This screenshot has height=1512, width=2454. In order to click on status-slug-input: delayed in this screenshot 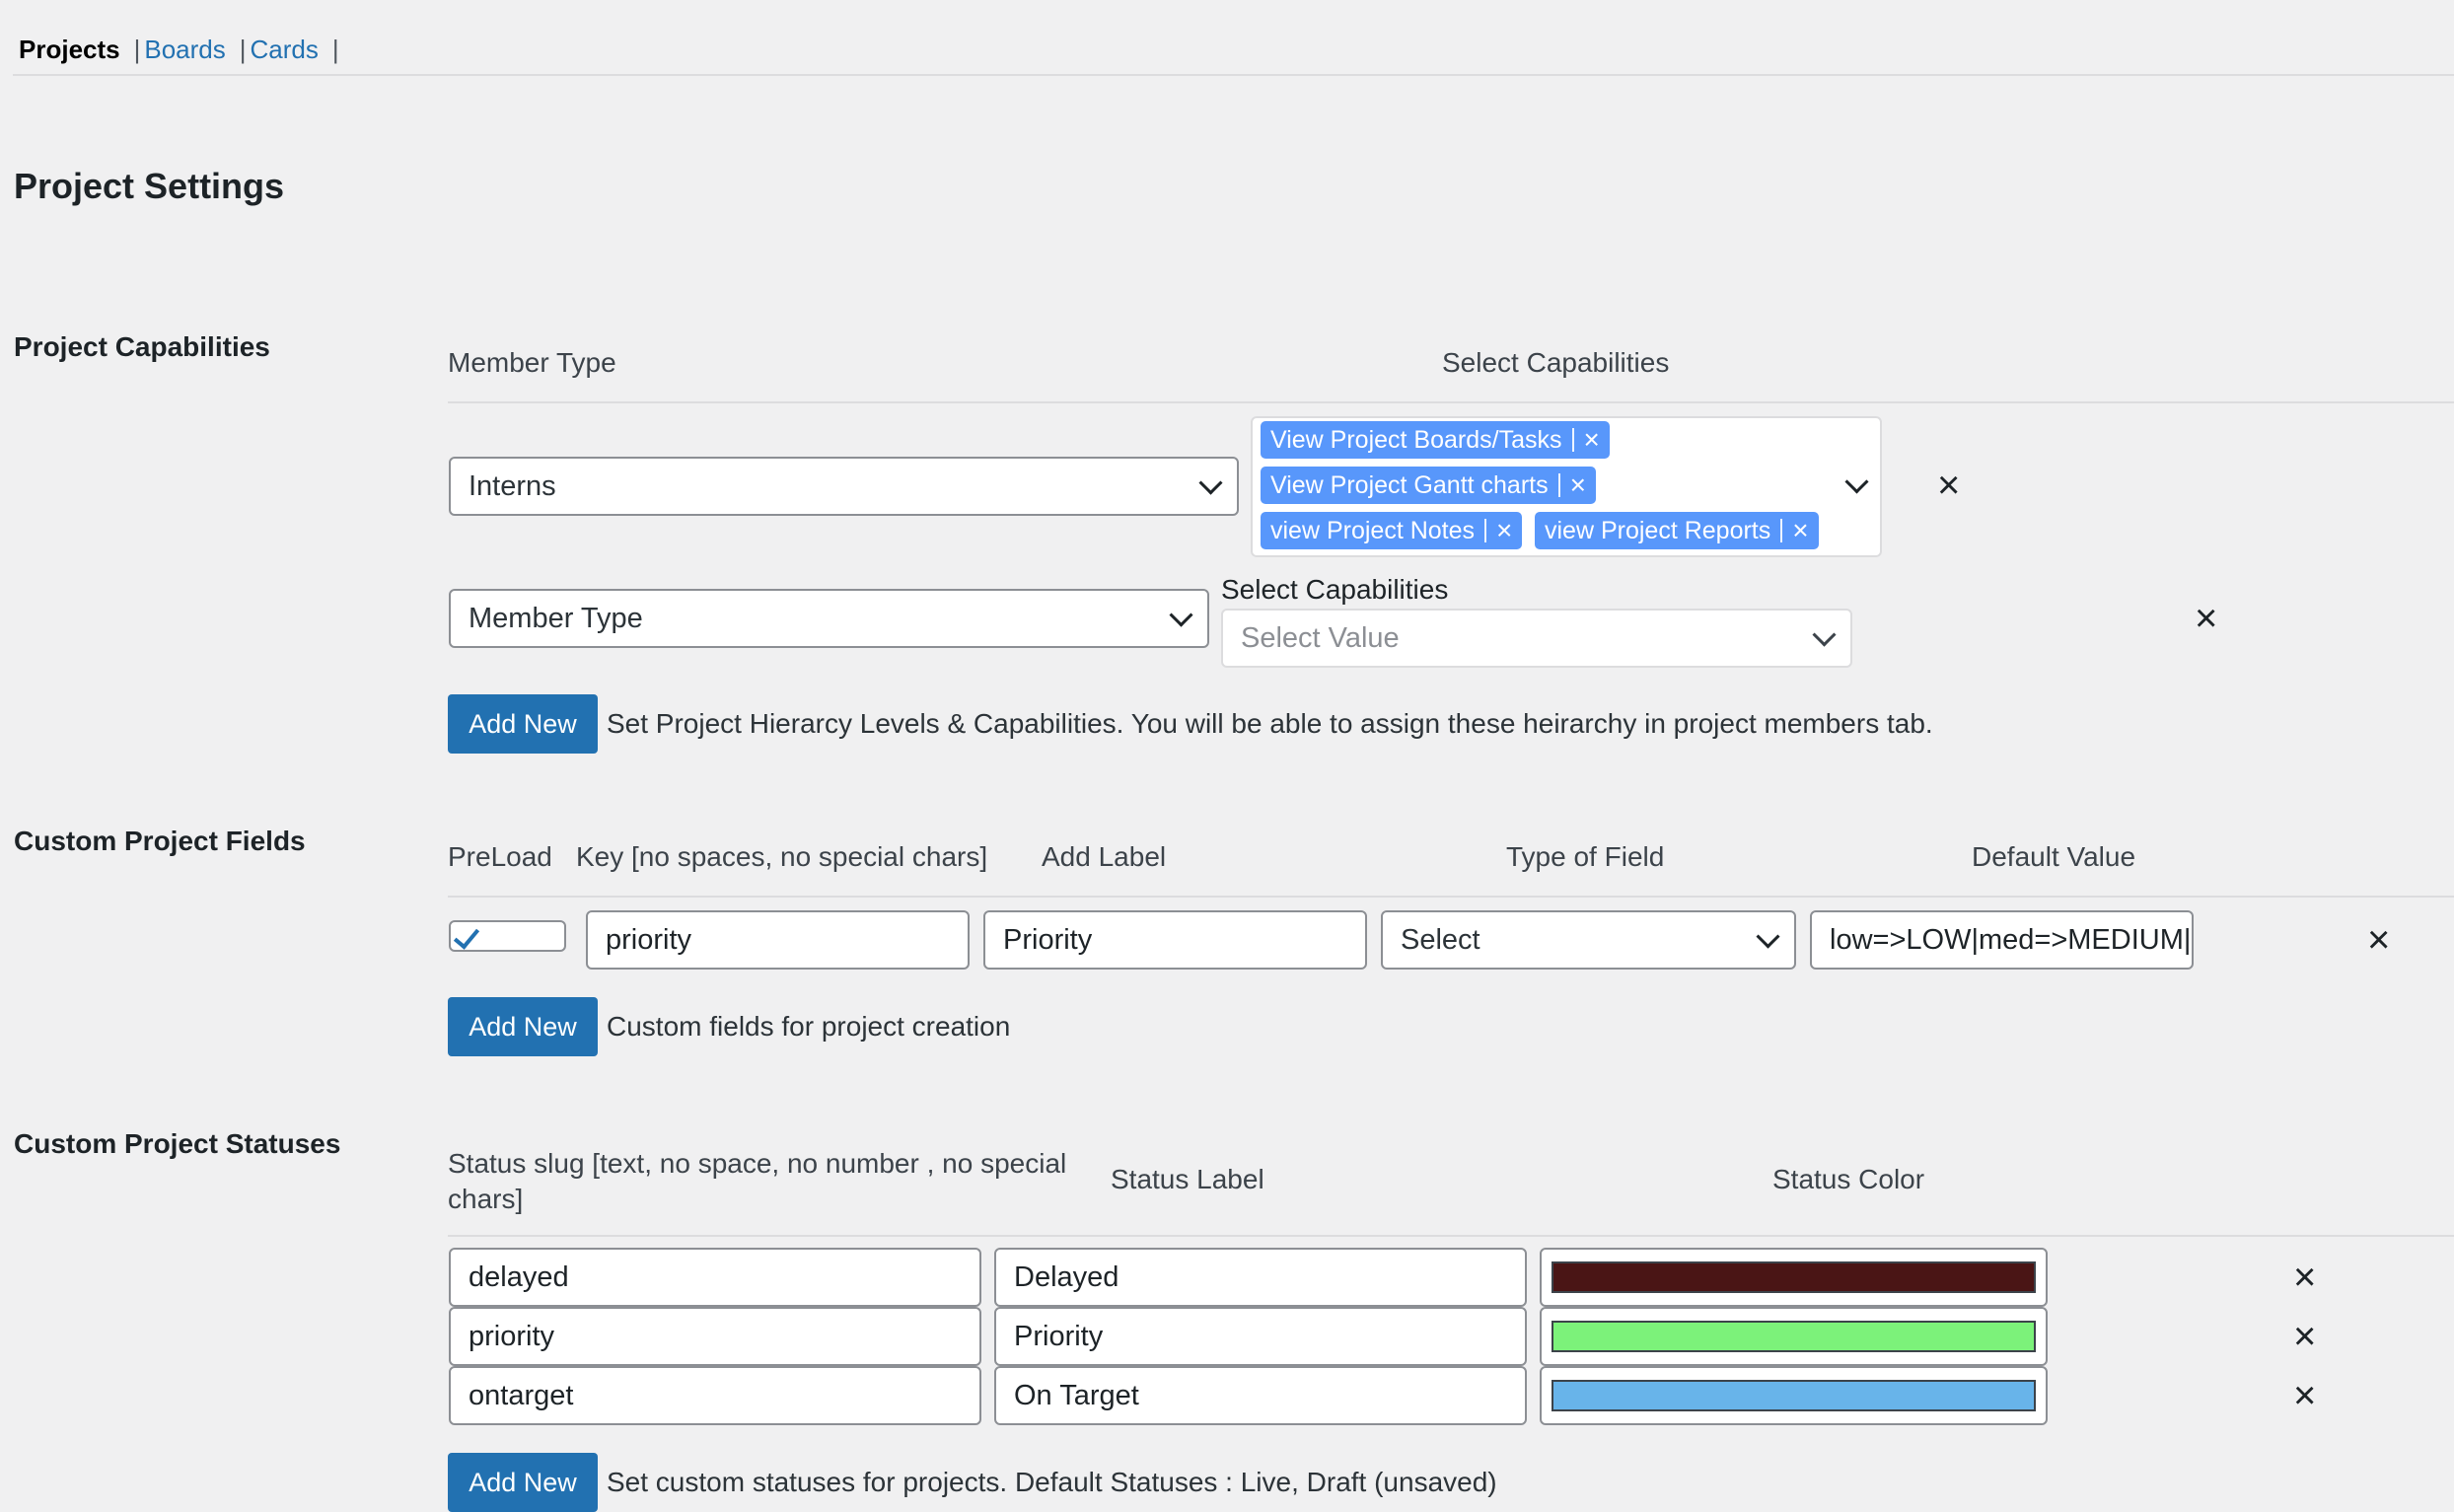, I will do `click(715, 1277)`.